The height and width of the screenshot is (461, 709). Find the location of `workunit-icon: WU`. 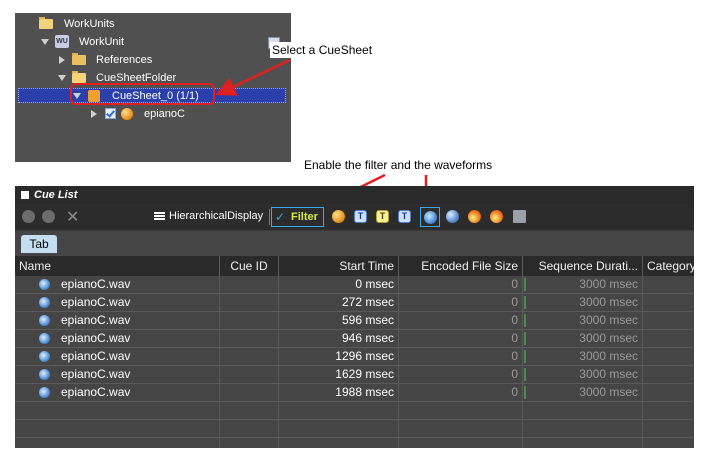

workunit-icon: WU is located at coordinates (62, 41).